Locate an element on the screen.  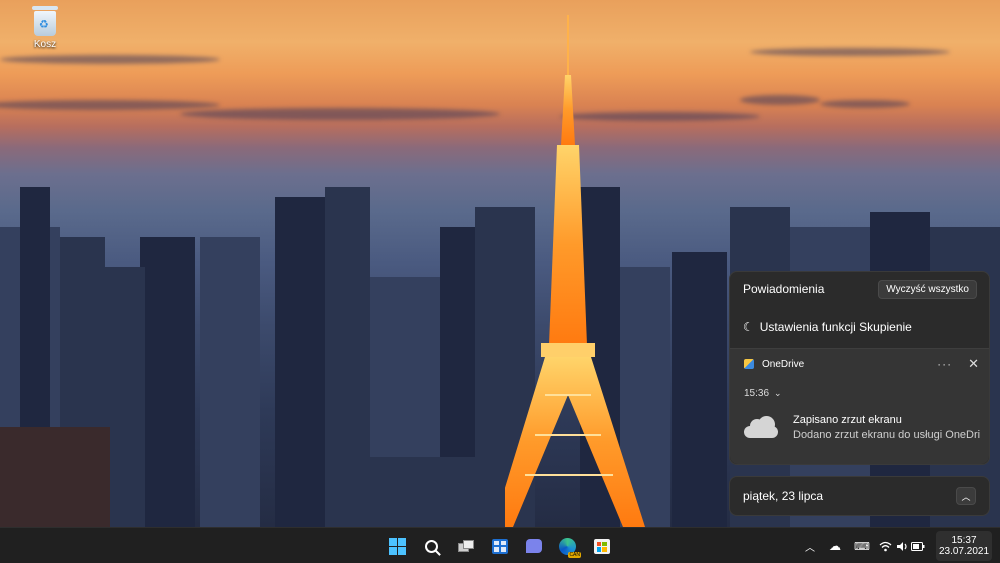
calendar-flyout: piątek, 23 lipca ︿ is located at coordinates (859, 496).